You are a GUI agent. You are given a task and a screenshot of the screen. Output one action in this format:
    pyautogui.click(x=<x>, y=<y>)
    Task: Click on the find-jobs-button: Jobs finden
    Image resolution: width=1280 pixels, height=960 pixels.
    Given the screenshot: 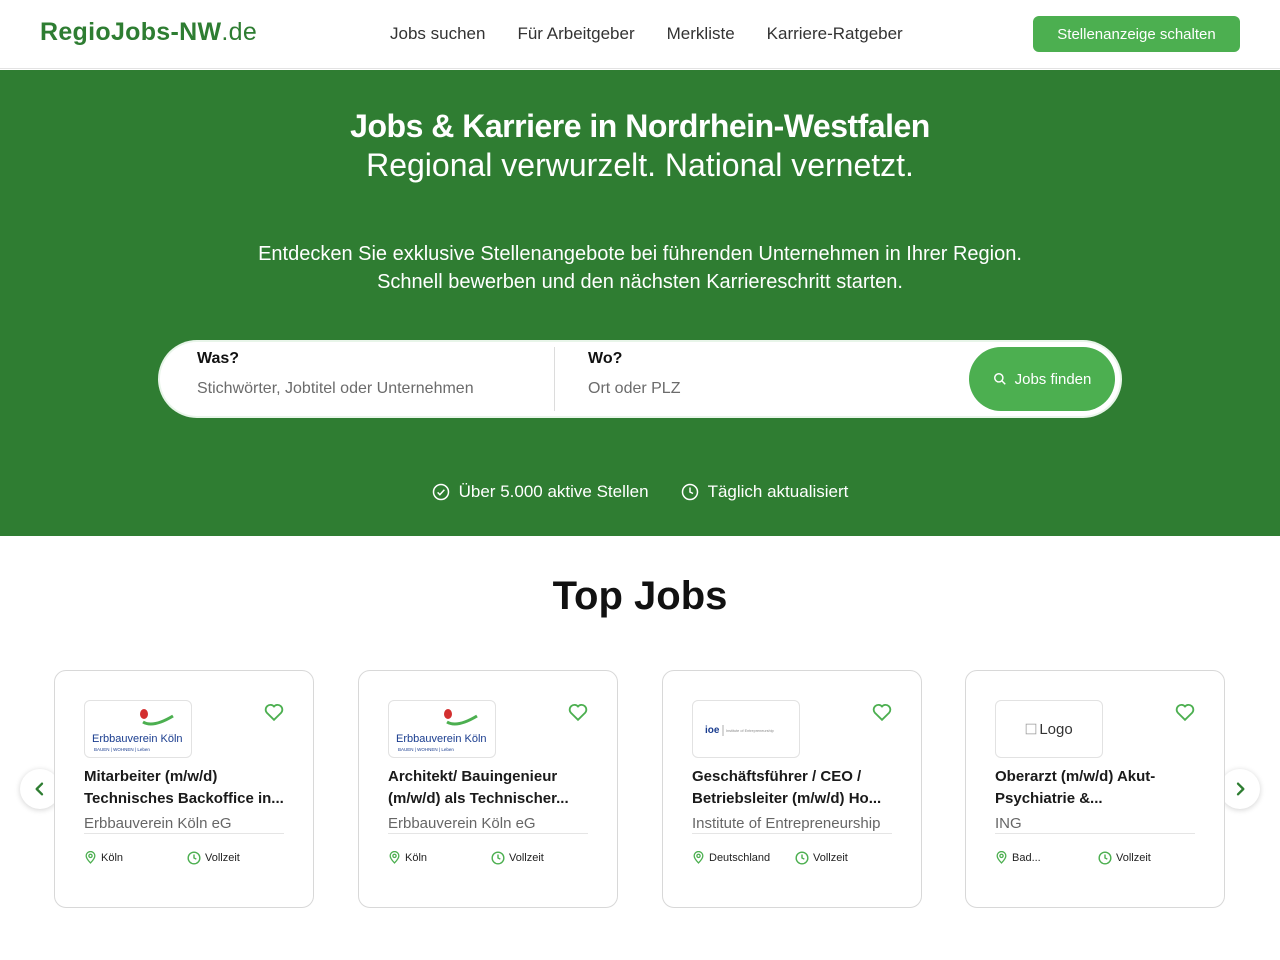 What is the action you would take?
    pyautogui.click(x=1042, y=379)
    